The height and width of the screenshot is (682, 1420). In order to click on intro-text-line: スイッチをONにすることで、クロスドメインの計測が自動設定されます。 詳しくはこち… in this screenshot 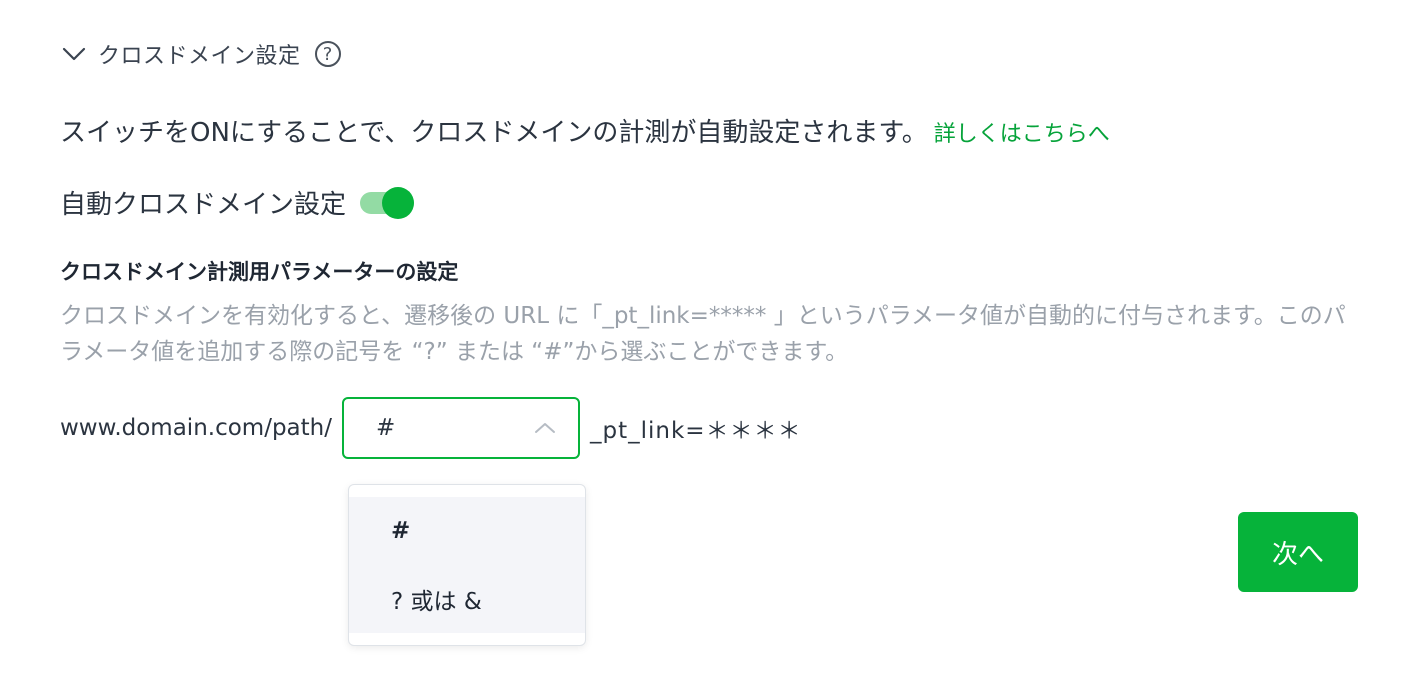, I will do `click(585, 130)`.